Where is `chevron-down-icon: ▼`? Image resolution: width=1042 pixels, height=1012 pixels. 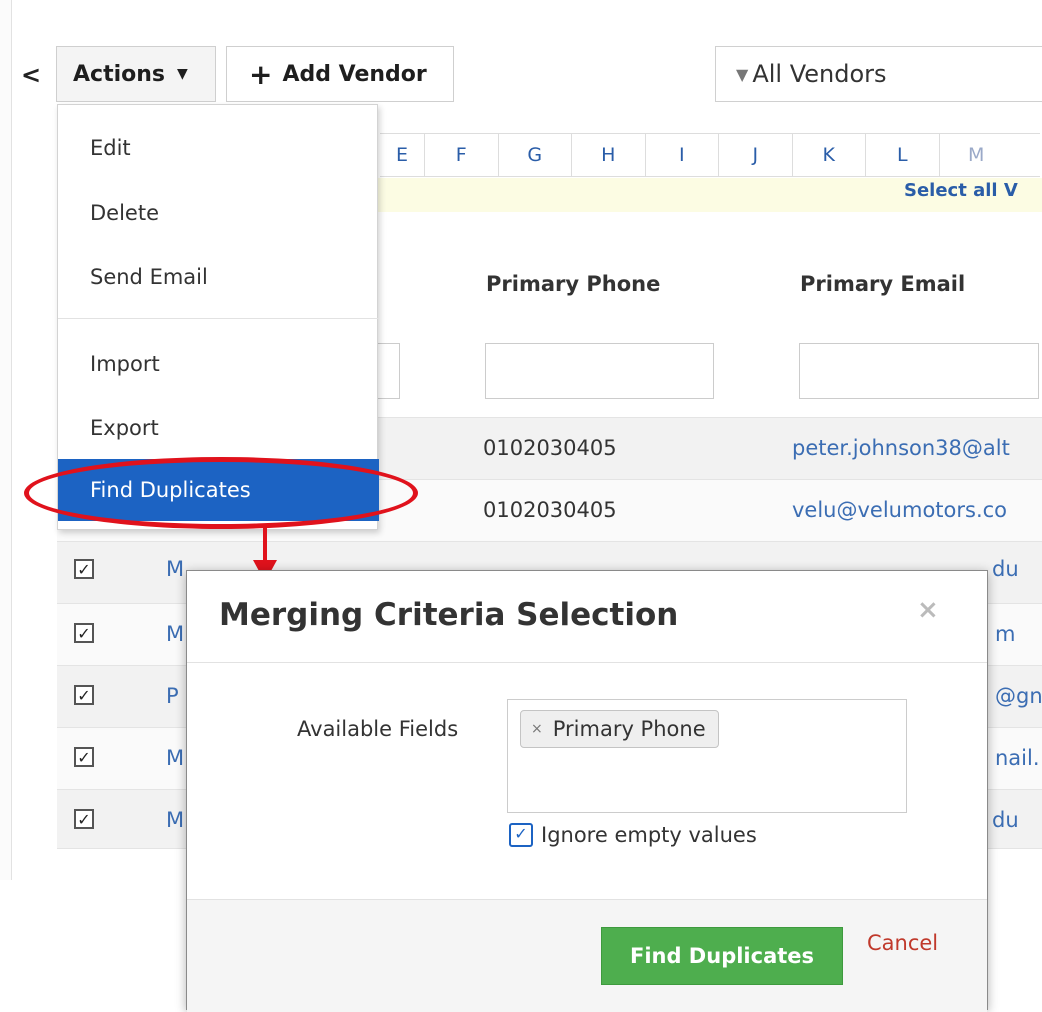
chevron-down-icon: ▼ is located at coordinates (182, 74).